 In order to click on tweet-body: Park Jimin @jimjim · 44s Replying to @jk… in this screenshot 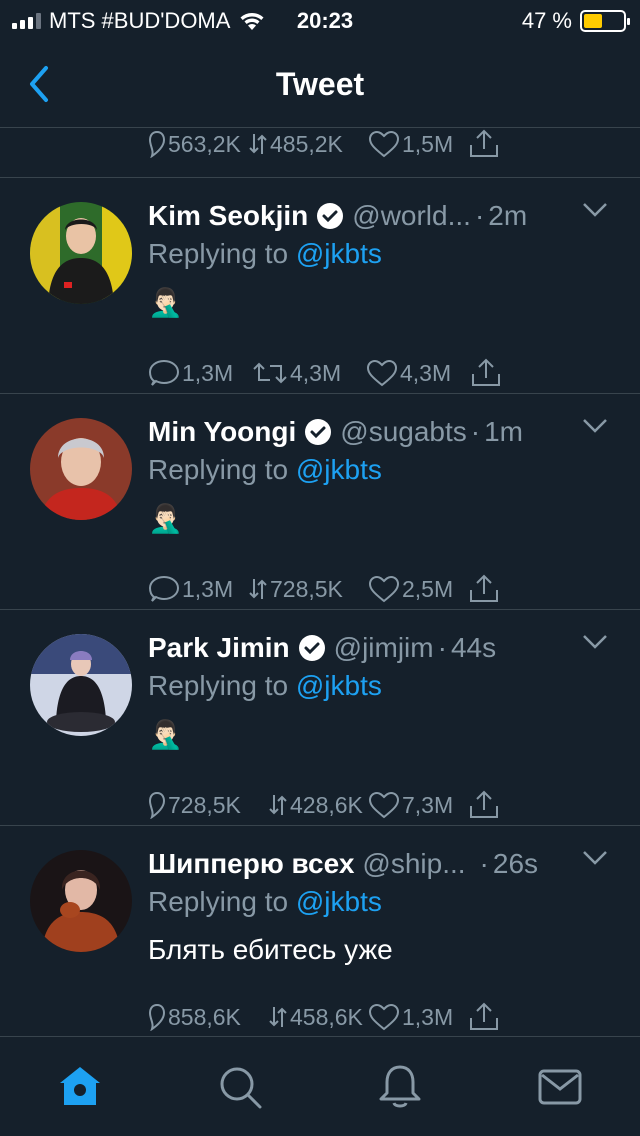, I will do `click(384, 724)`.